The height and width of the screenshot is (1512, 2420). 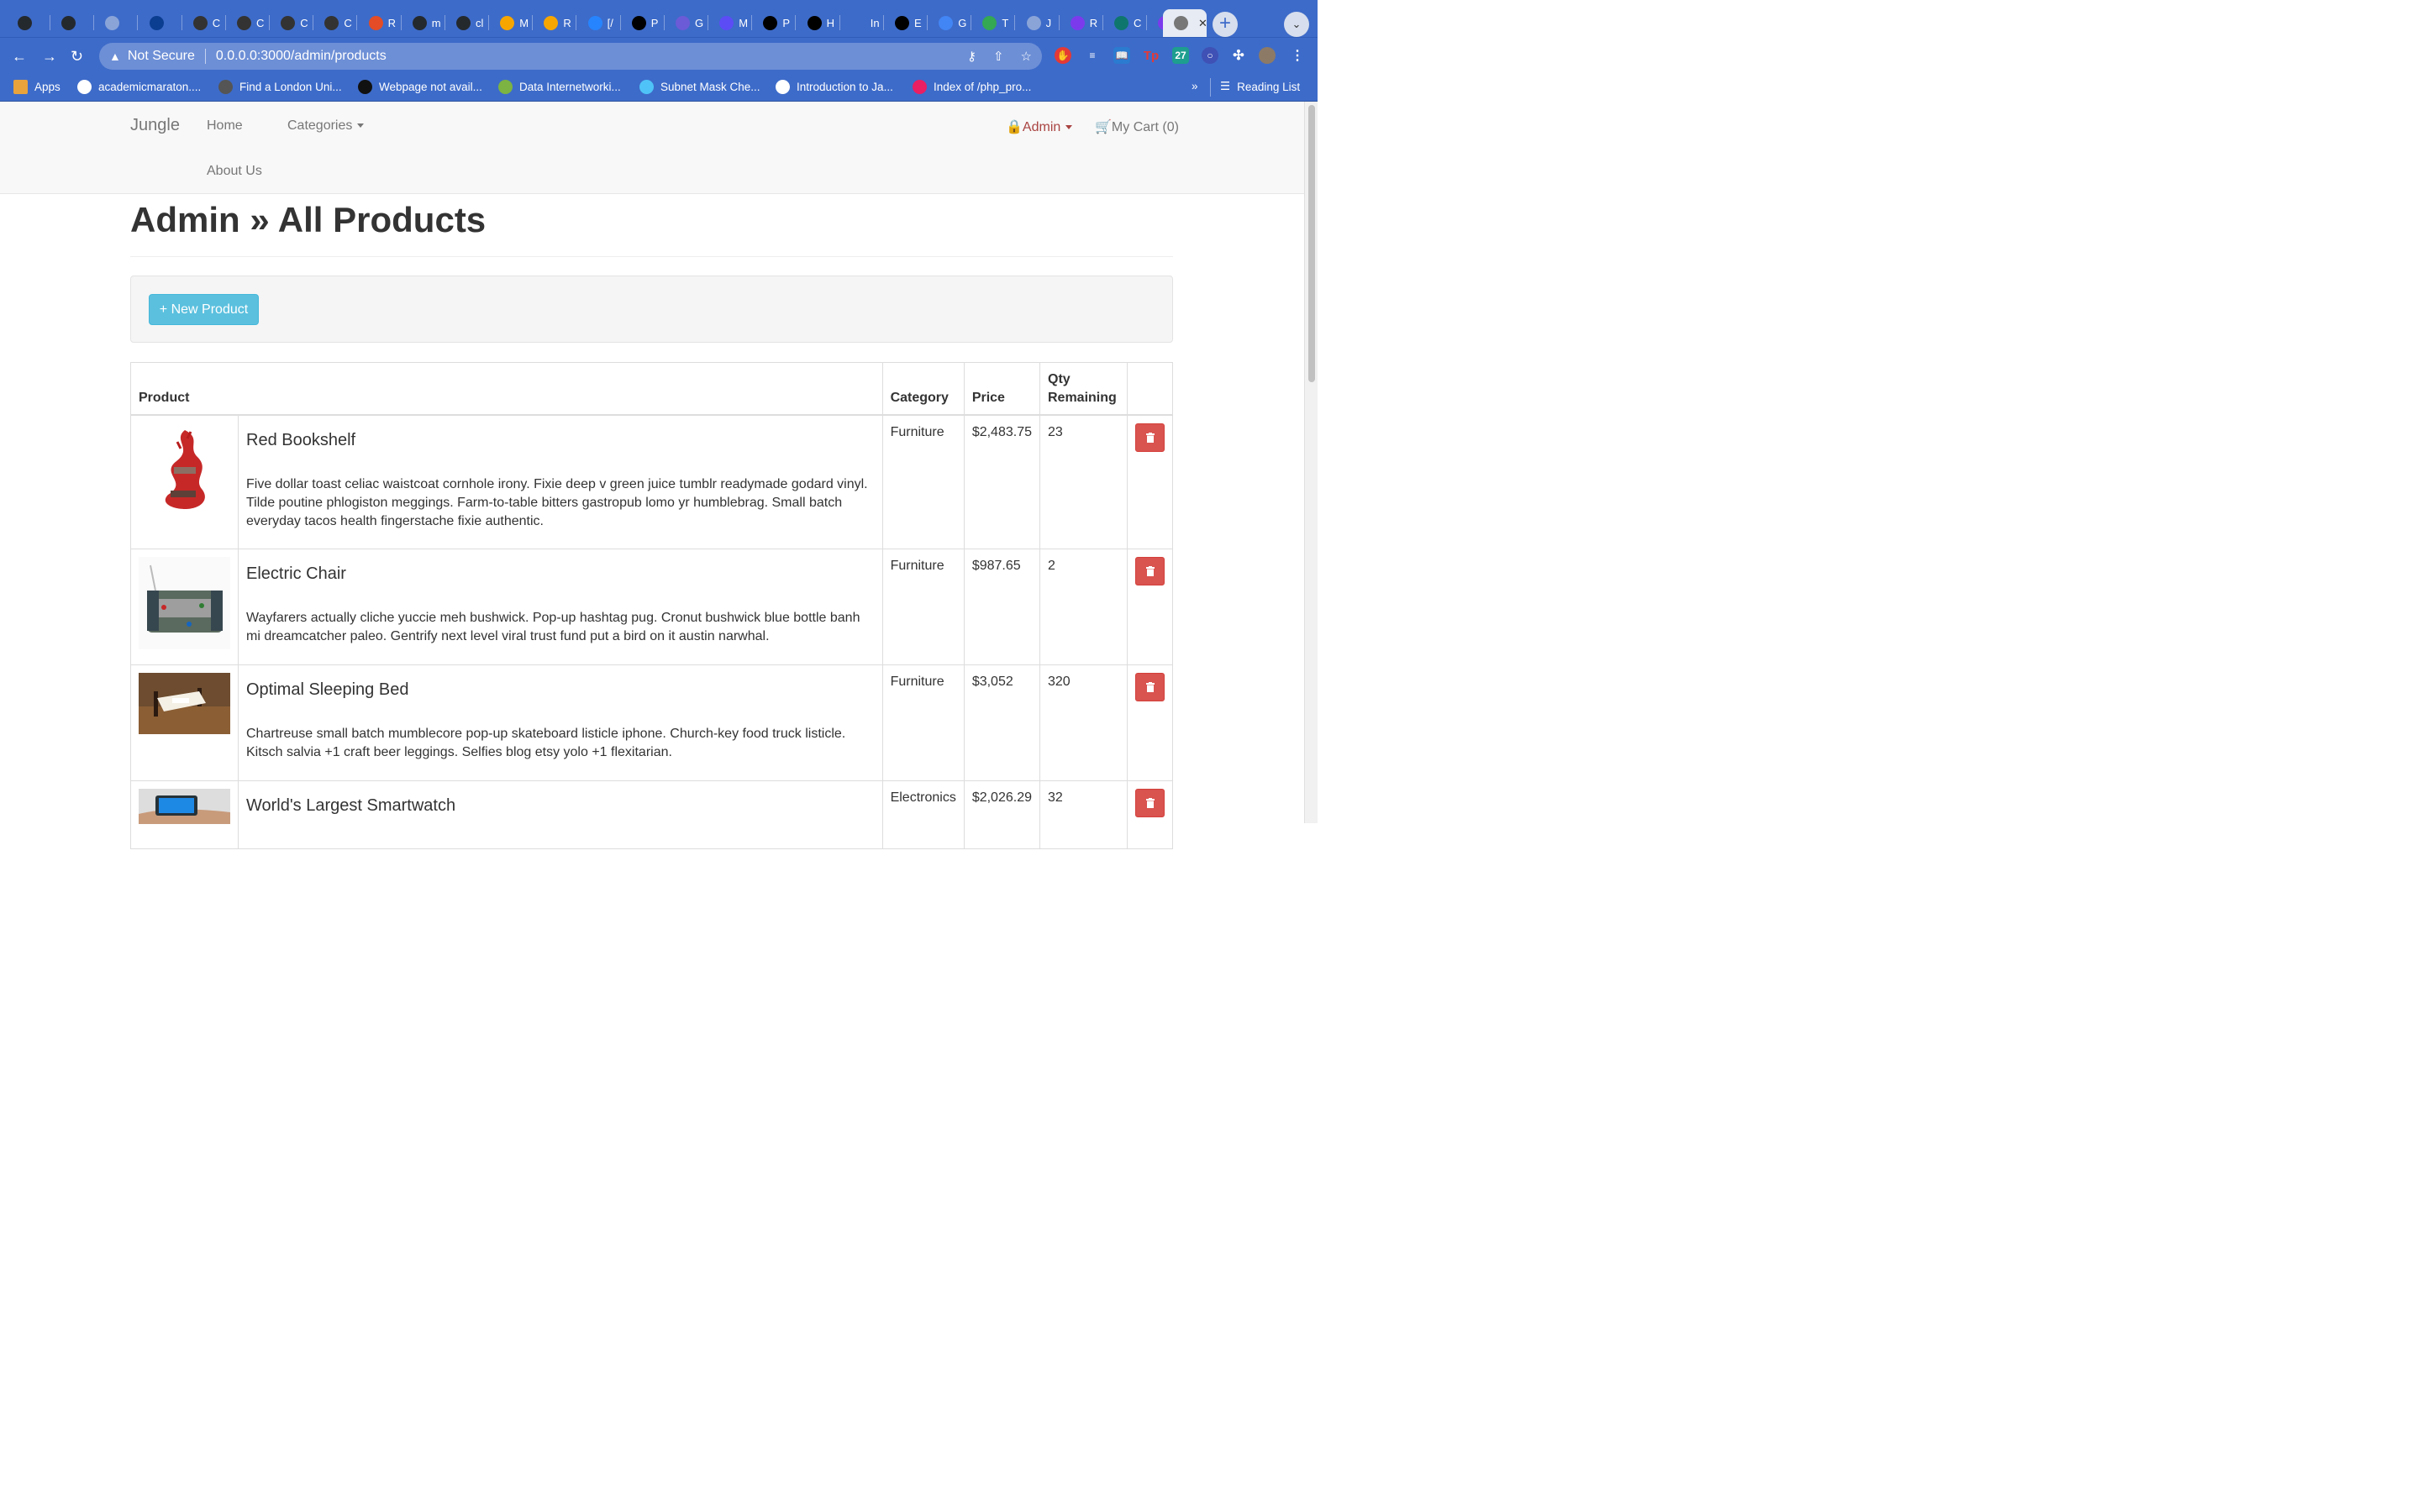 I want to click on key-icon: ⚷, so click(x=971, y=56).